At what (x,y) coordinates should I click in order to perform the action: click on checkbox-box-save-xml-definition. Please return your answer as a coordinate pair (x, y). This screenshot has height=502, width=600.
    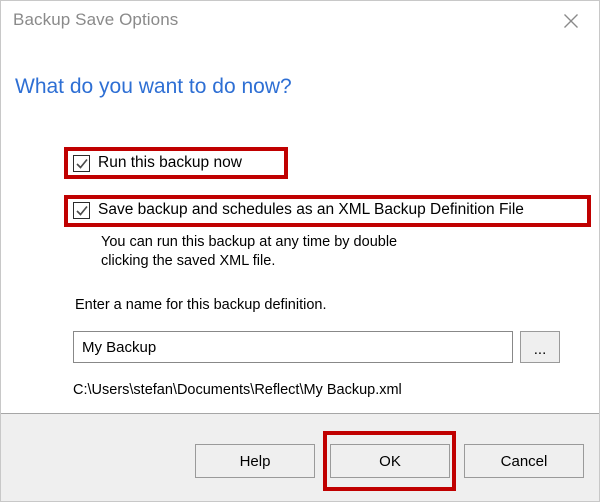
    Looking at the image, I should click on (81, 210).